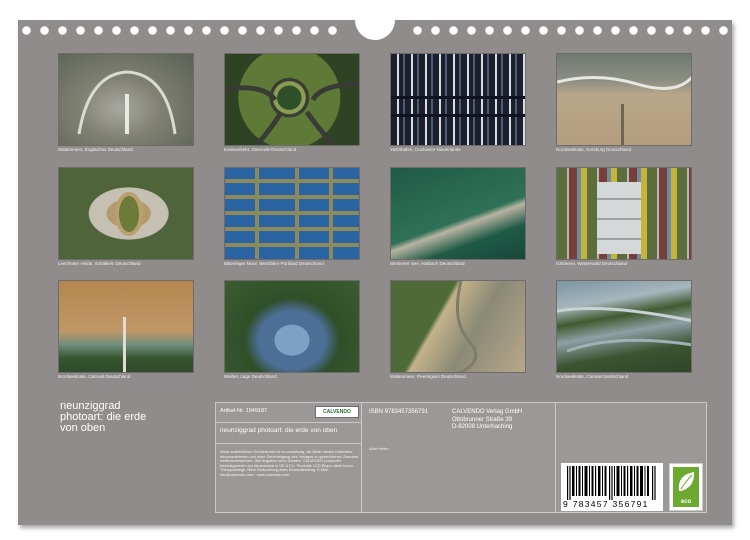  I want to click on photo-ponds, so click(292, 213).